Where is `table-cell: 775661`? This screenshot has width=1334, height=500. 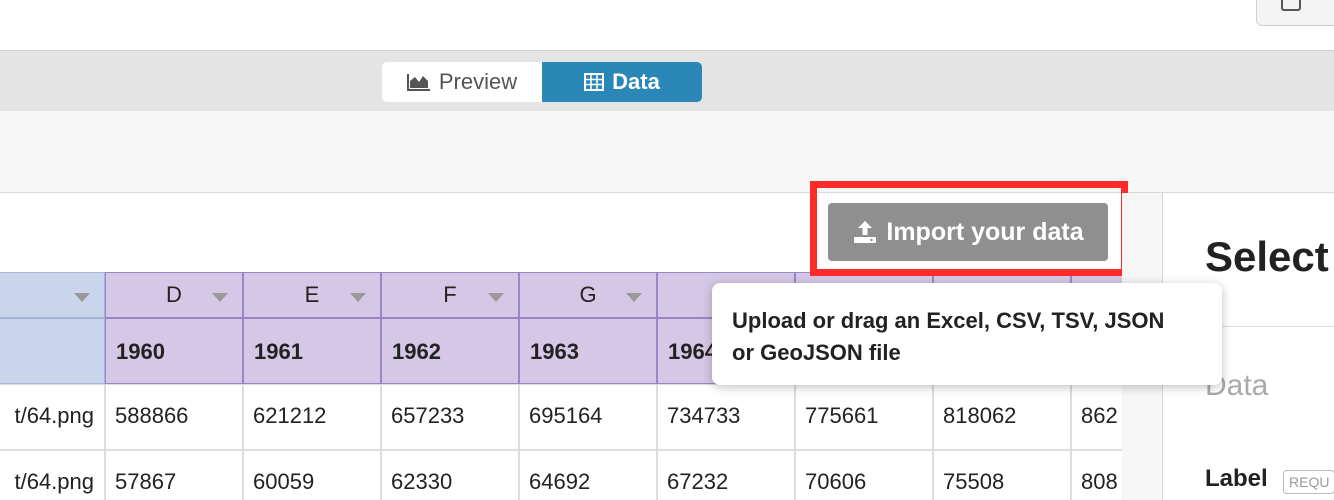
table-cell: 775661 is located at coordinates (864, 417).